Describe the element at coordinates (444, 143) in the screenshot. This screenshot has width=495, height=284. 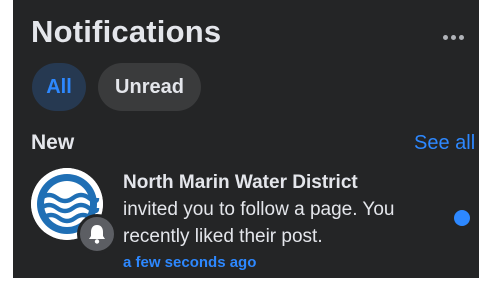
I see `see-all-link: See all` at that location.